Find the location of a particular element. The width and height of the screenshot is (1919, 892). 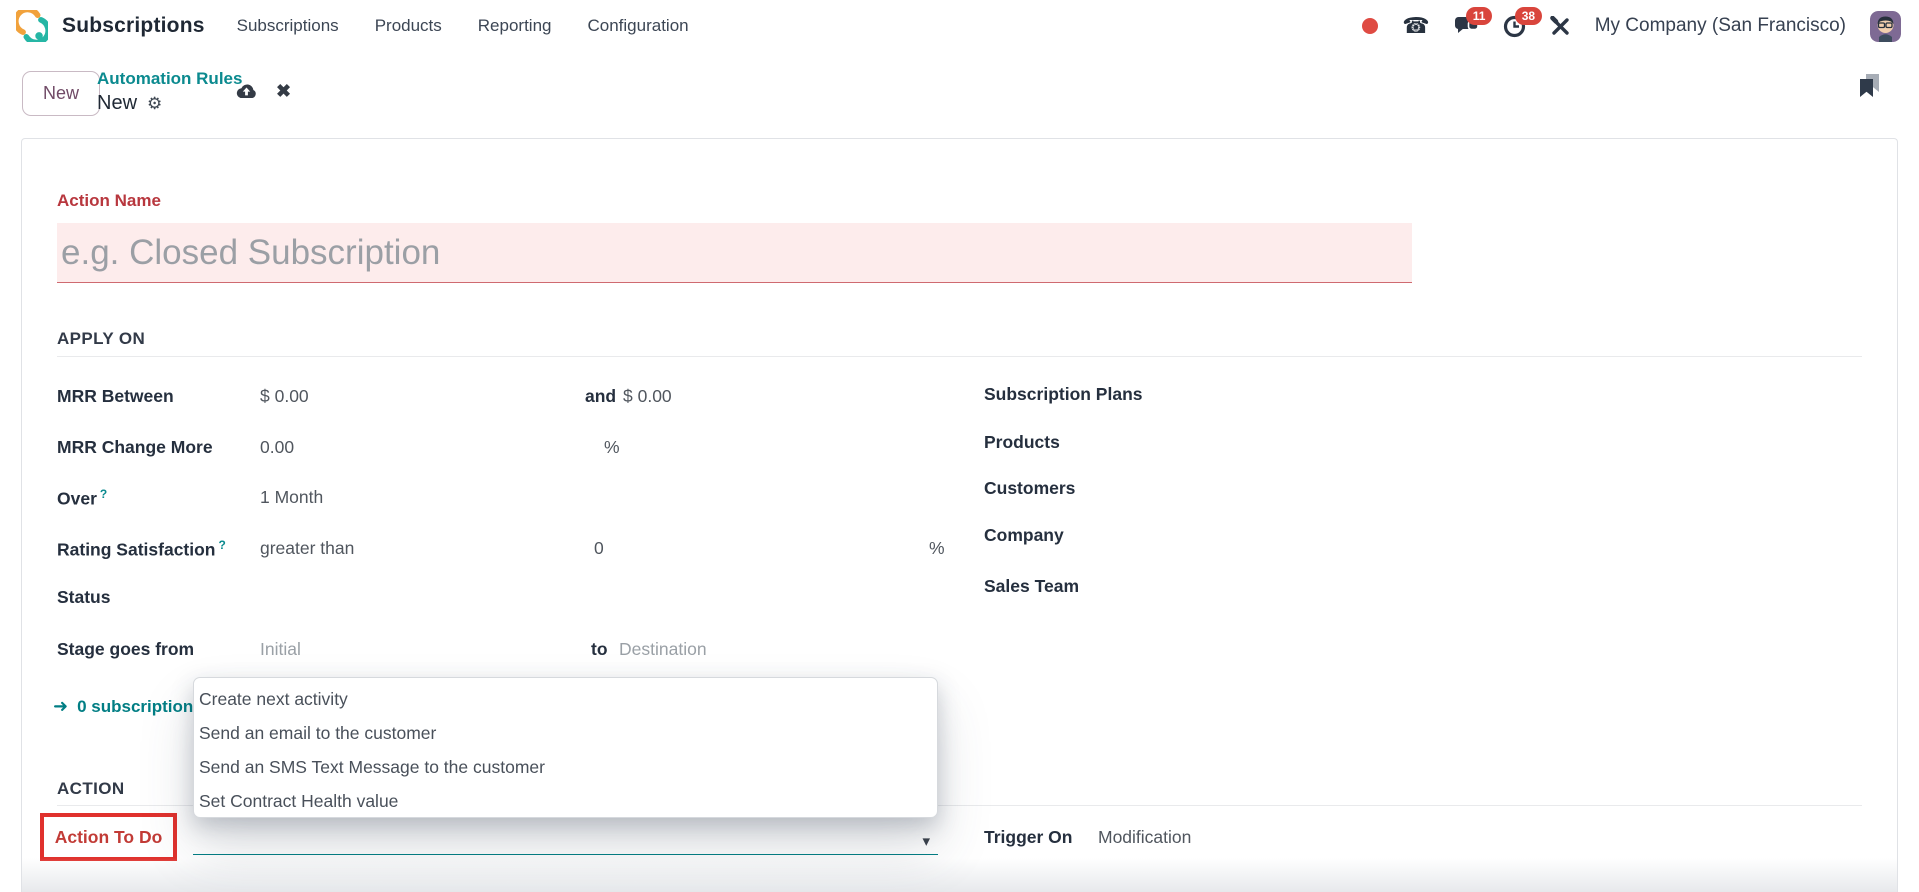

breadcrumb-current: New is located at coordinates (117, 103).